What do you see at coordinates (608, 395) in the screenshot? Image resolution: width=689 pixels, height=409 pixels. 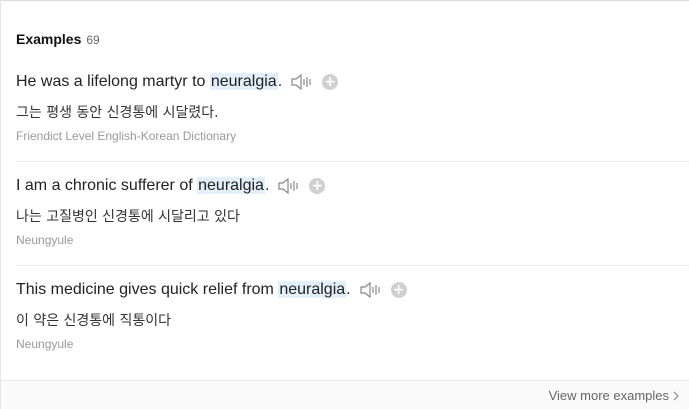 I see `view-more-label: View more examples` at bounding box center [608, 395].